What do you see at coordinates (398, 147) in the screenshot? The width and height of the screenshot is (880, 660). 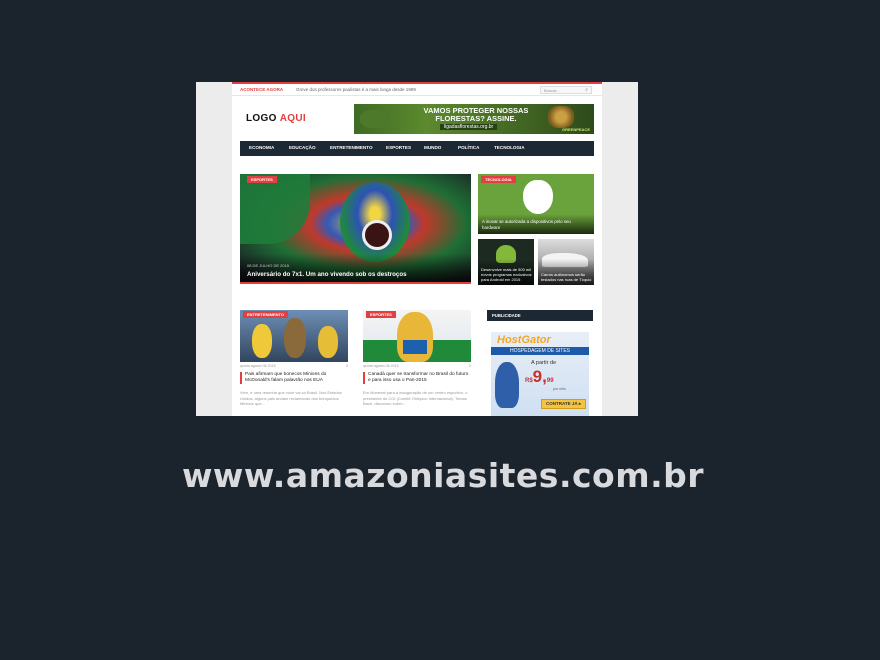 I see `nav-item-esportes: ESPORTES` at bounding box center [398, 147].